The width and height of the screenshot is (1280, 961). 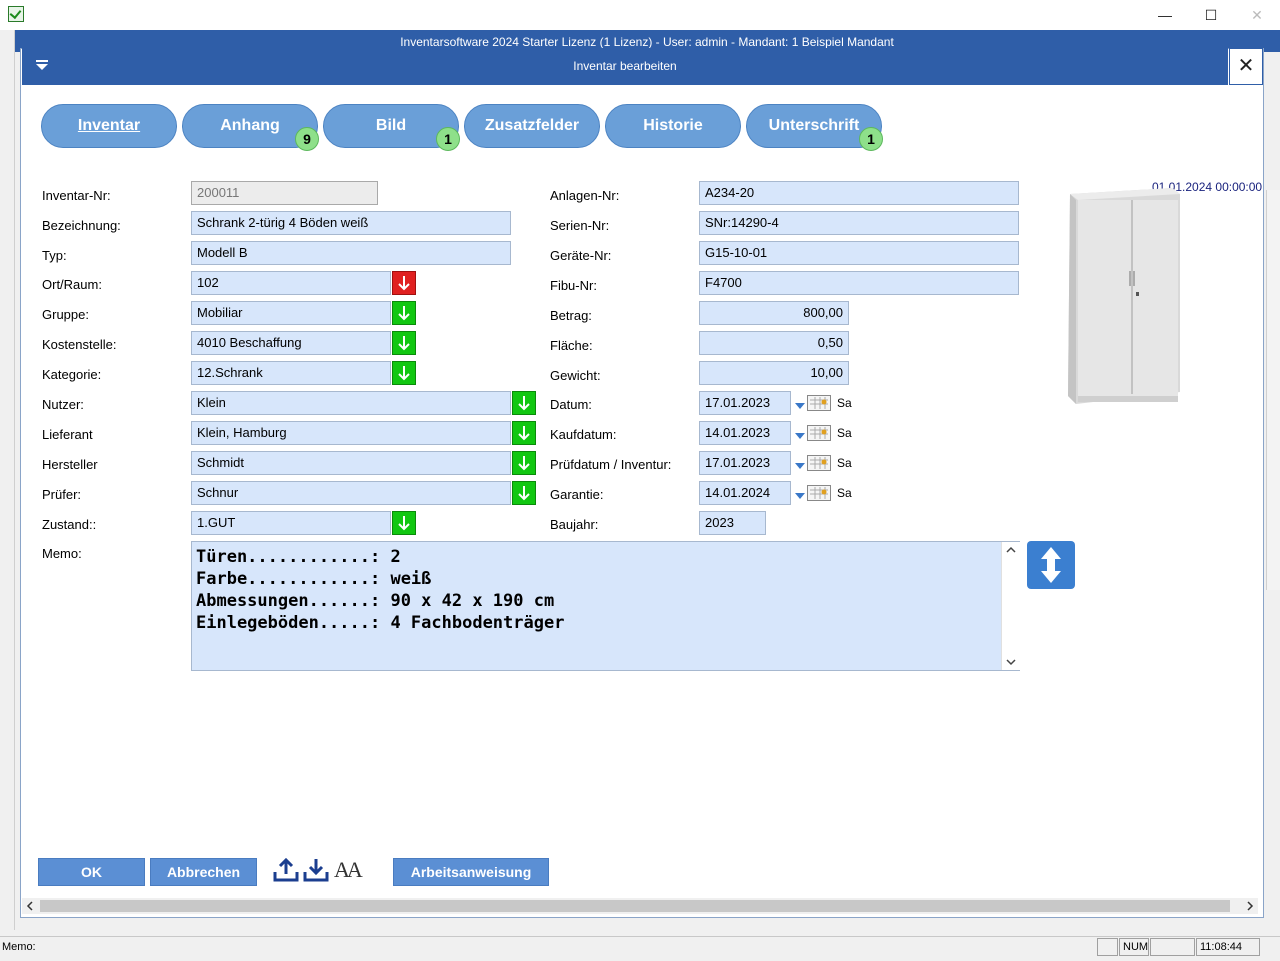 I want to click on scroll-left-icon, so click(x=30, y=906).